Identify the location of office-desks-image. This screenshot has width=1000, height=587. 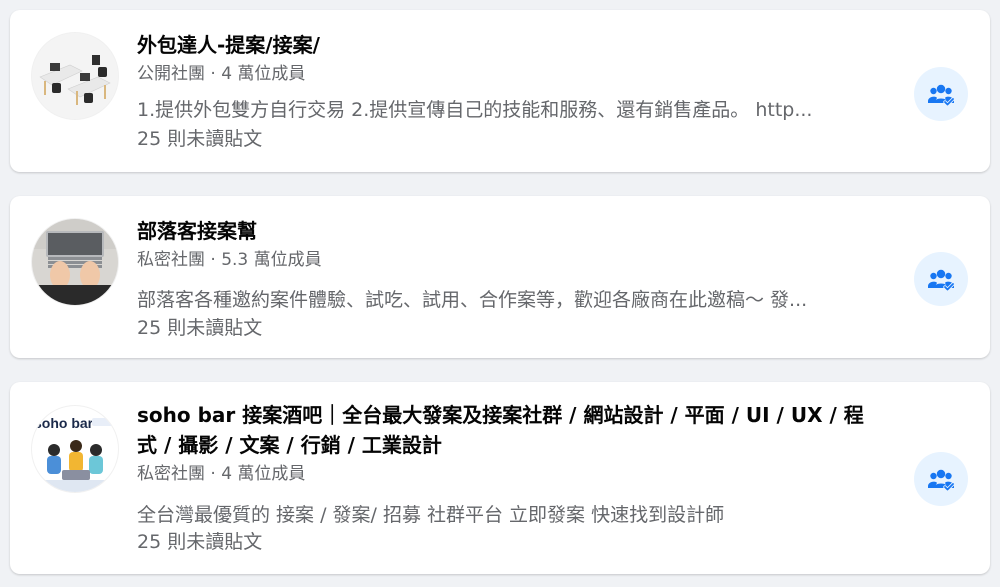
(75, 76).